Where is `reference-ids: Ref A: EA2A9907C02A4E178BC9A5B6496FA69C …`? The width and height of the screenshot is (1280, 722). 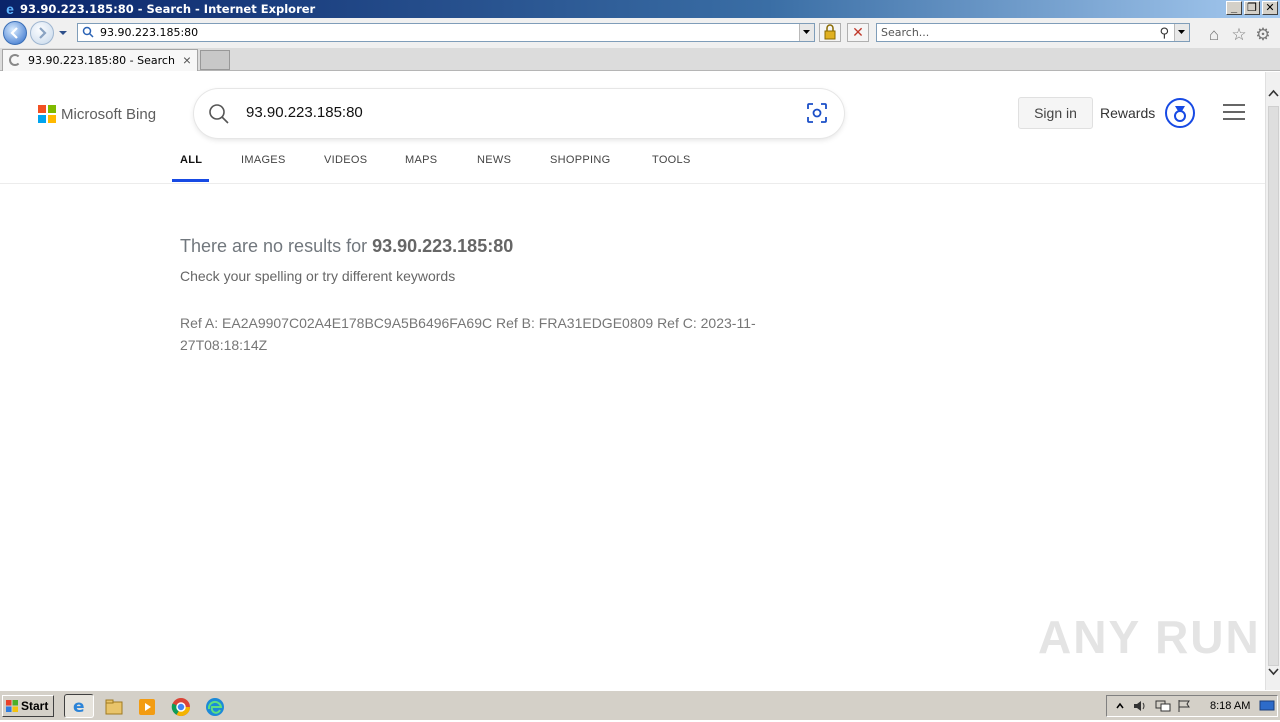 reference-ids: Ref A: EA2A9907C02A4E178BC9A5B6496FA69C … is located at coordinates (468, 334).